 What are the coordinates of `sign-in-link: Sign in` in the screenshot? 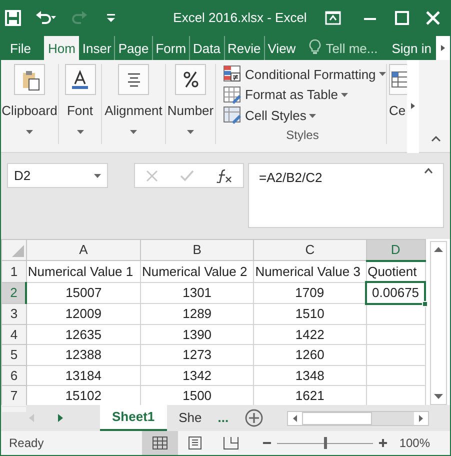 It's located at (411, 48).